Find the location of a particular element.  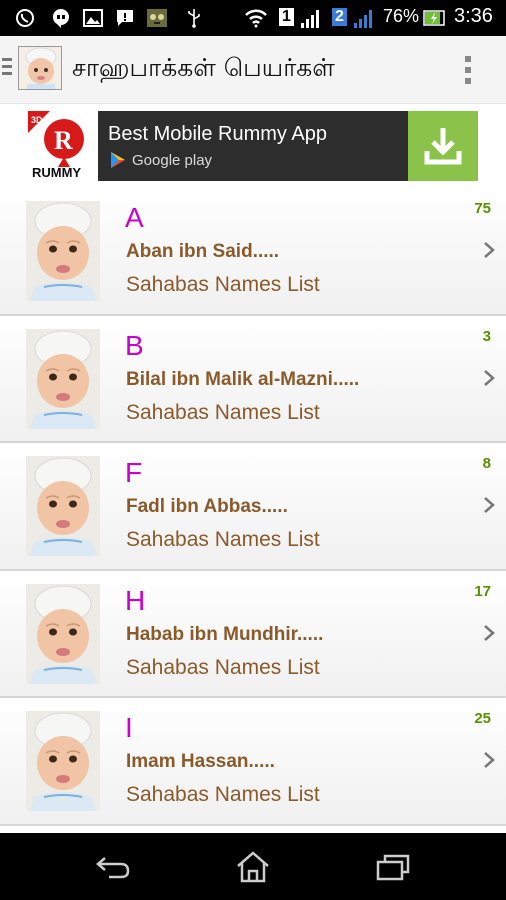

recents-icon is located at coordinates (393, 867).